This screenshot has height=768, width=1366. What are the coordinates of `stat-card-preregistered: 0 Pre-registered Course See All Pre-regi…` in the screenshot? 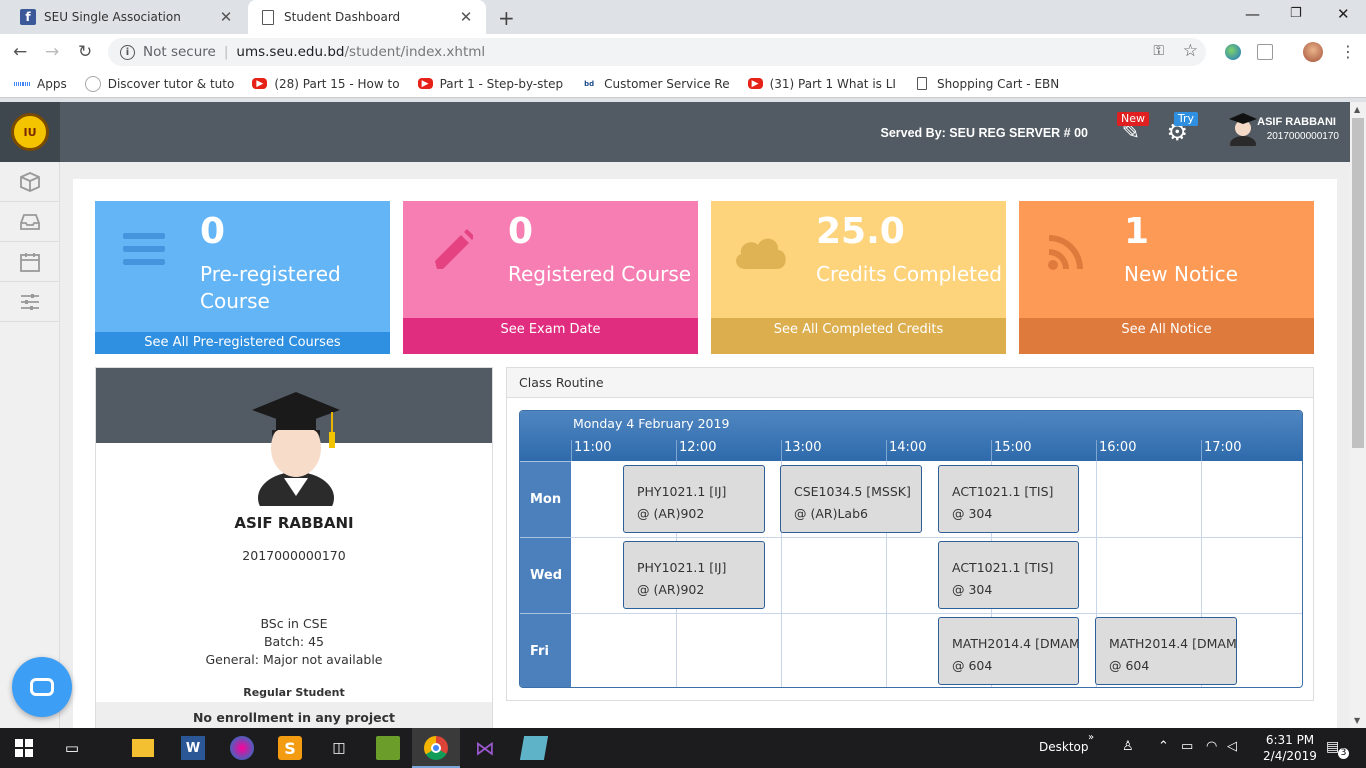 It's located at (242, 277).